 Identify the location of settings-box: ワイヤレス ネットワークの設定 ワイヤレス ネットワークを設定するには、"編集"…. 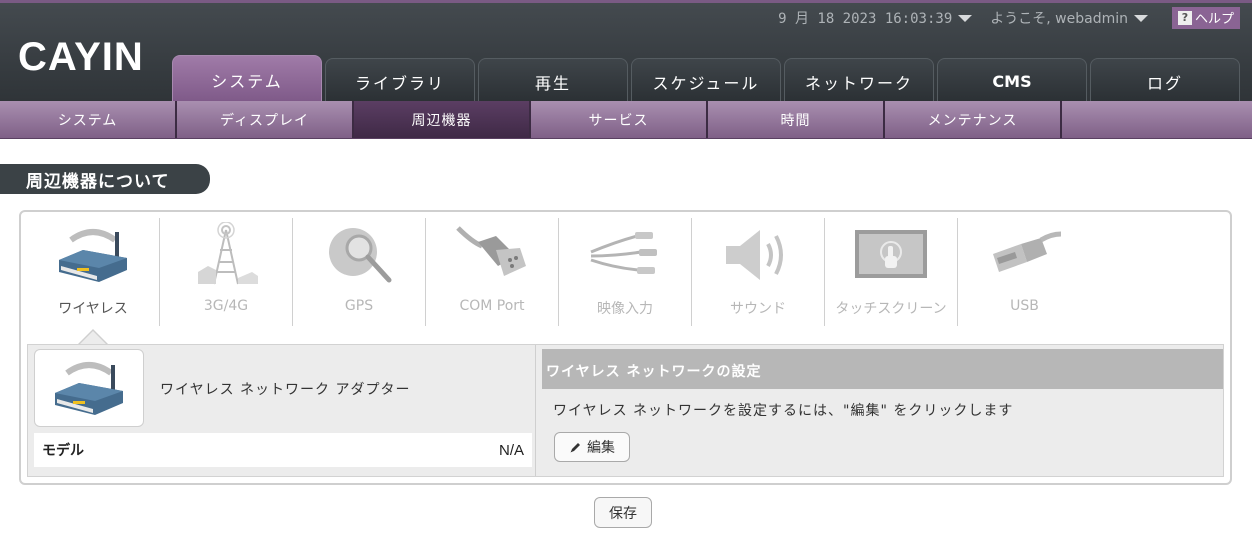
(882, 405).